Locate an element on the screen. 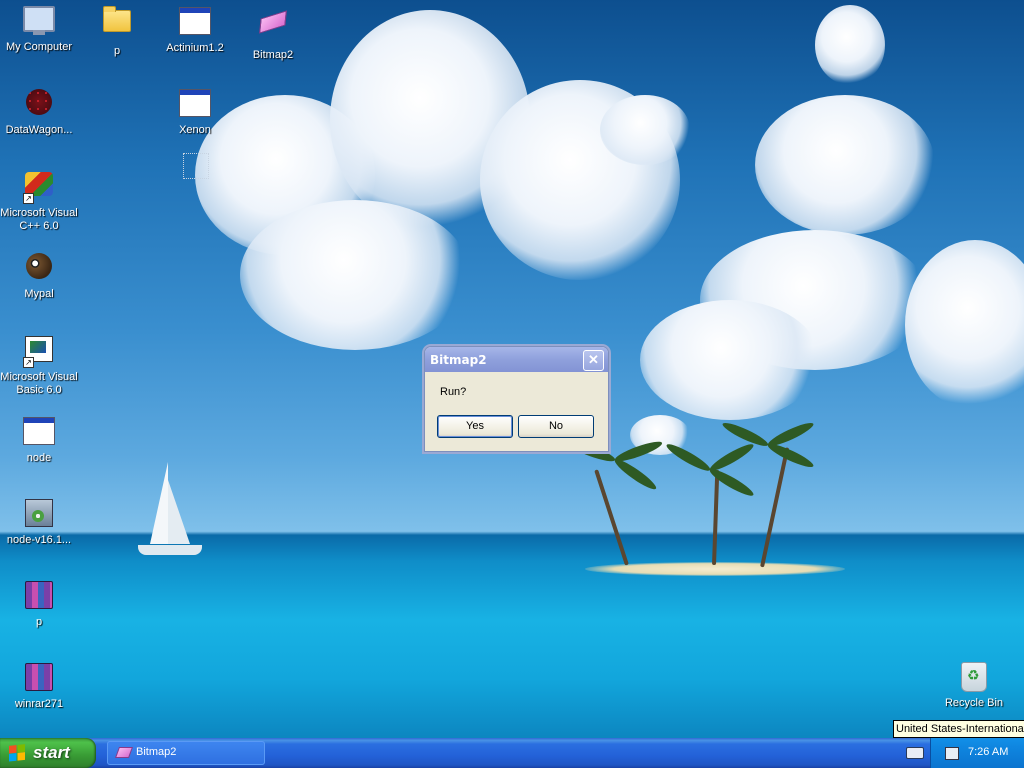  keyboard-layout-icon is located at coordinates (915, 753).